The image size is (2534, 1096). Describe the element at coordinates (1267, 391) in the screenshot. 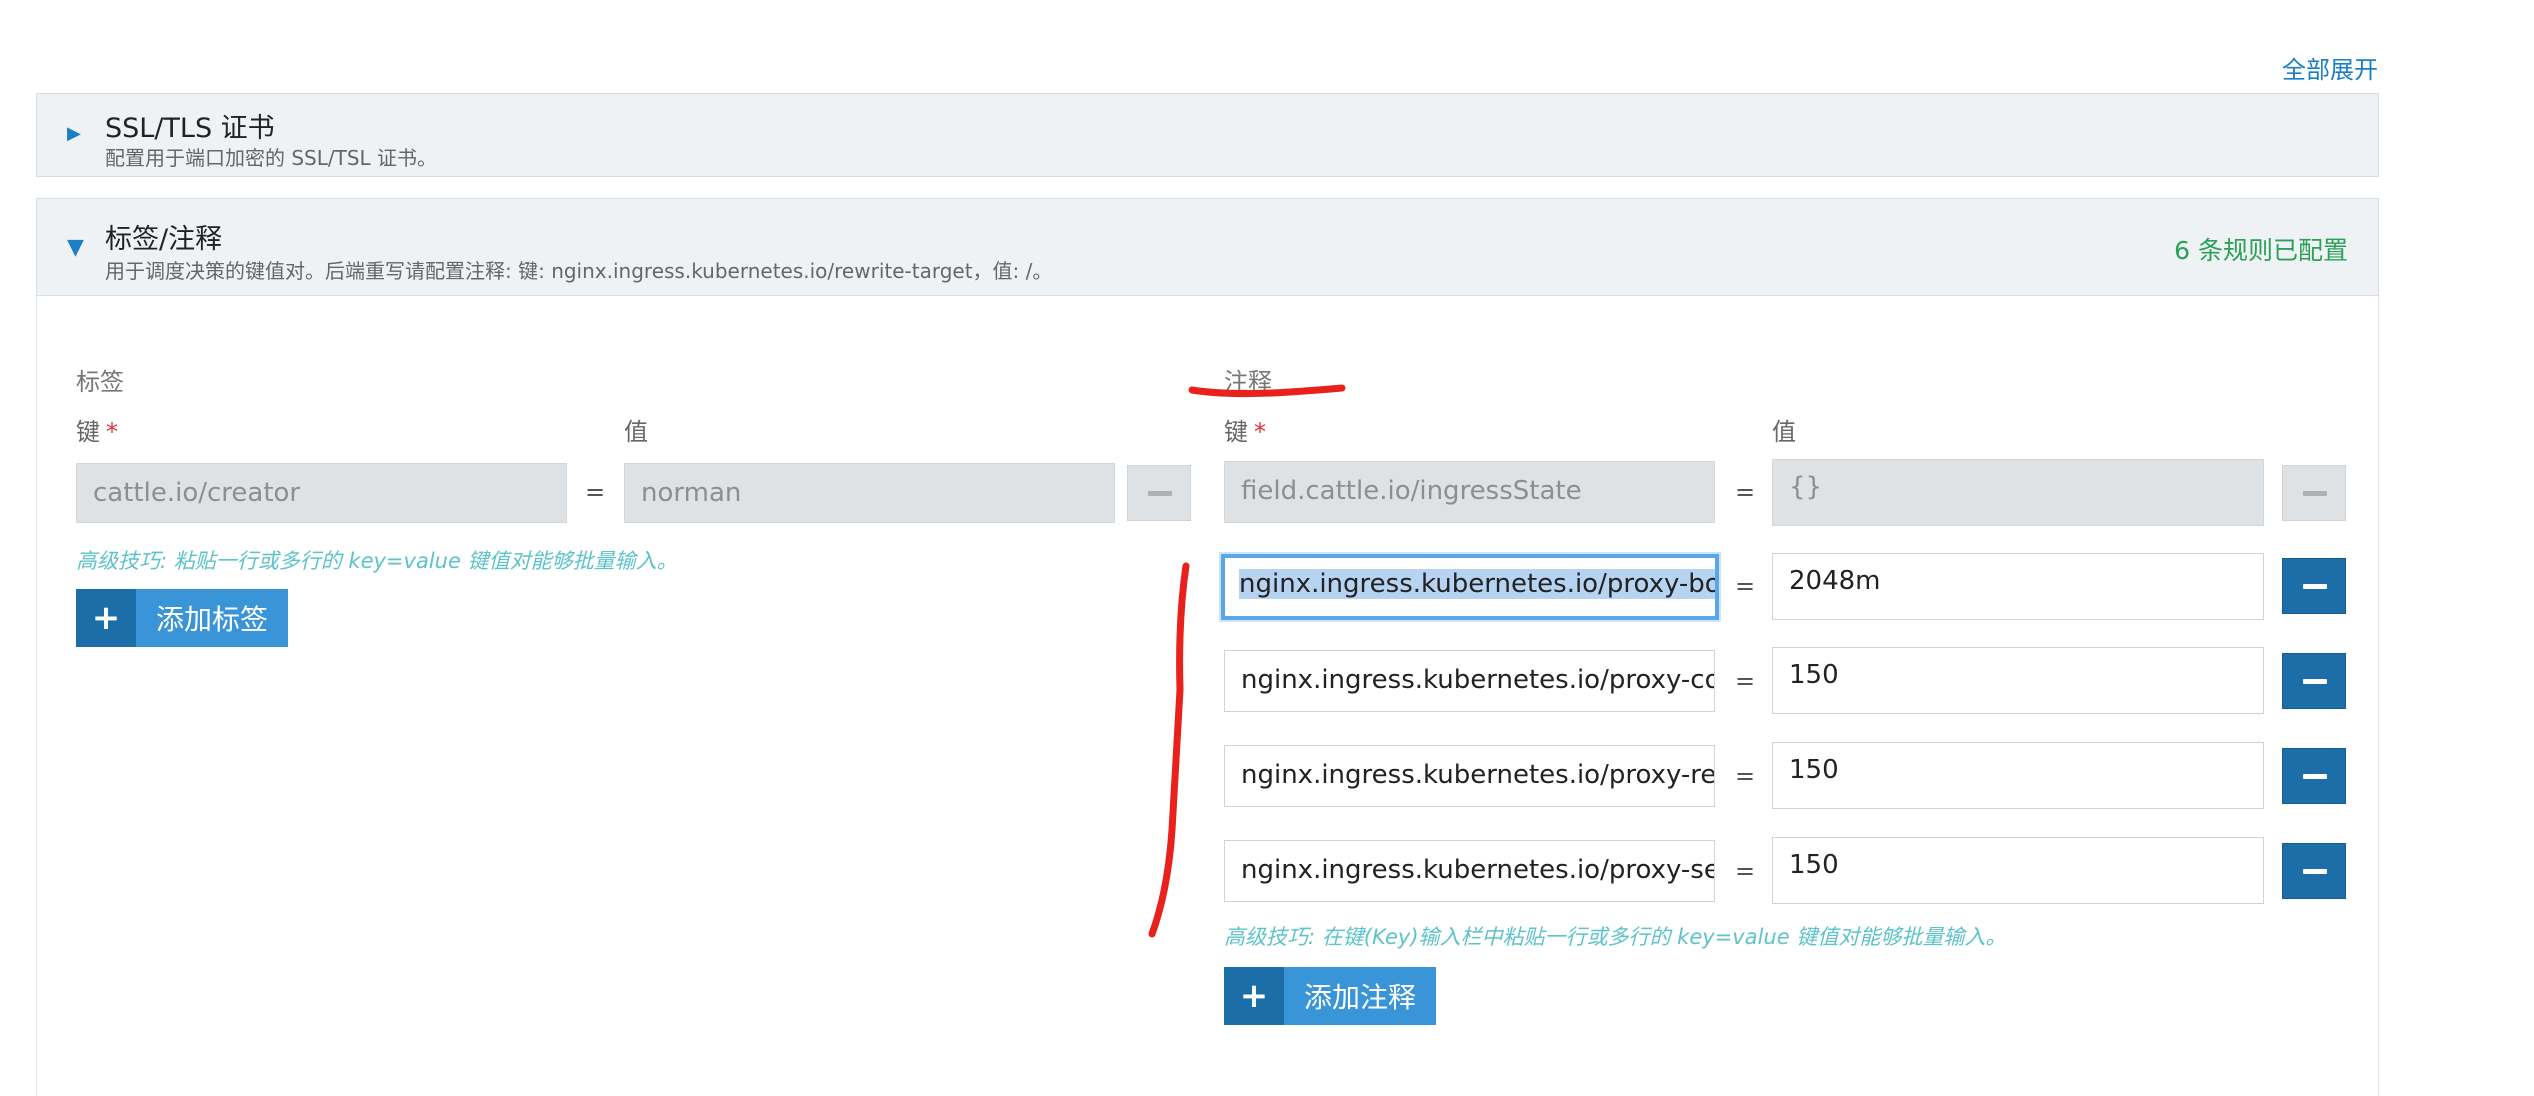

I see `annotations-underline-mark` at that location.